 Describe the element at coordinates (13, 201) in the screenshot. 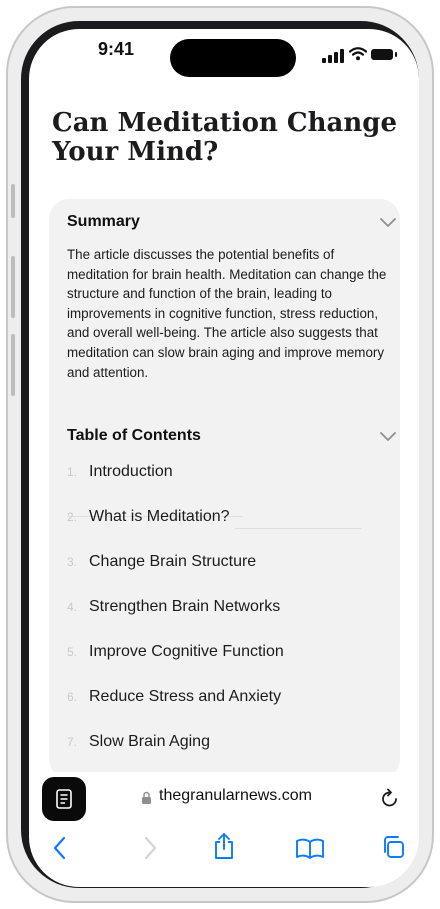

I see `action-button` at that location.